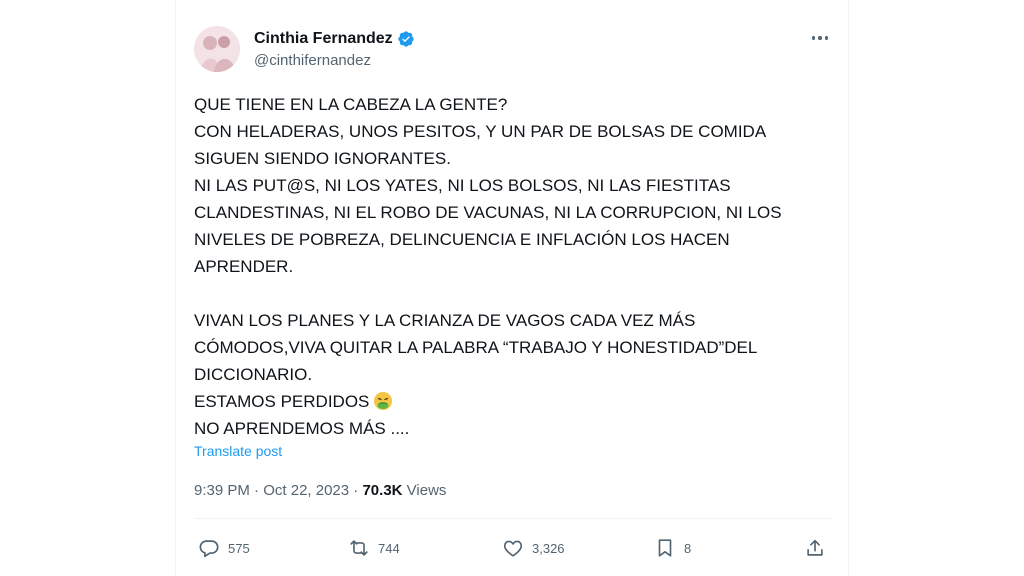 This screenshot has width=1024, height=576. I want to click on author-name: Cinthia Fernandez, so click(334, 39).